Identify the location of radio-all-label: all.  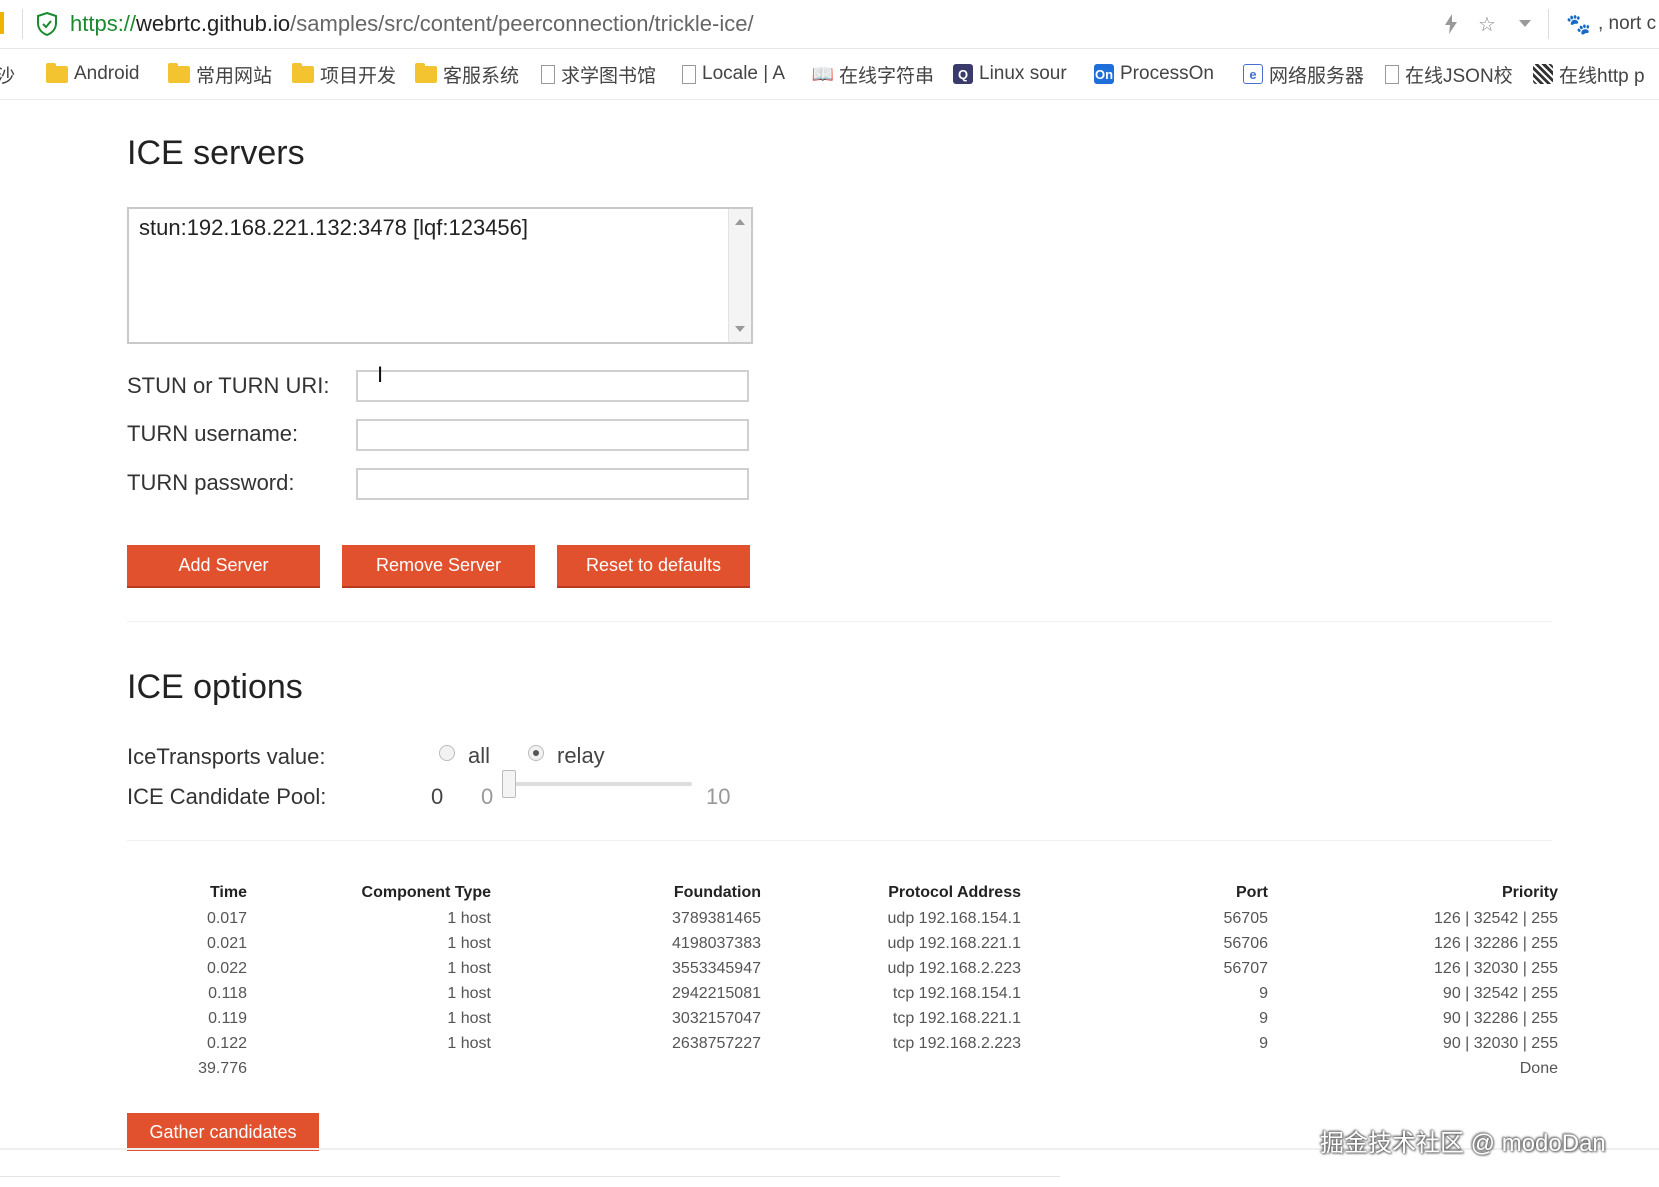
(479, 755).